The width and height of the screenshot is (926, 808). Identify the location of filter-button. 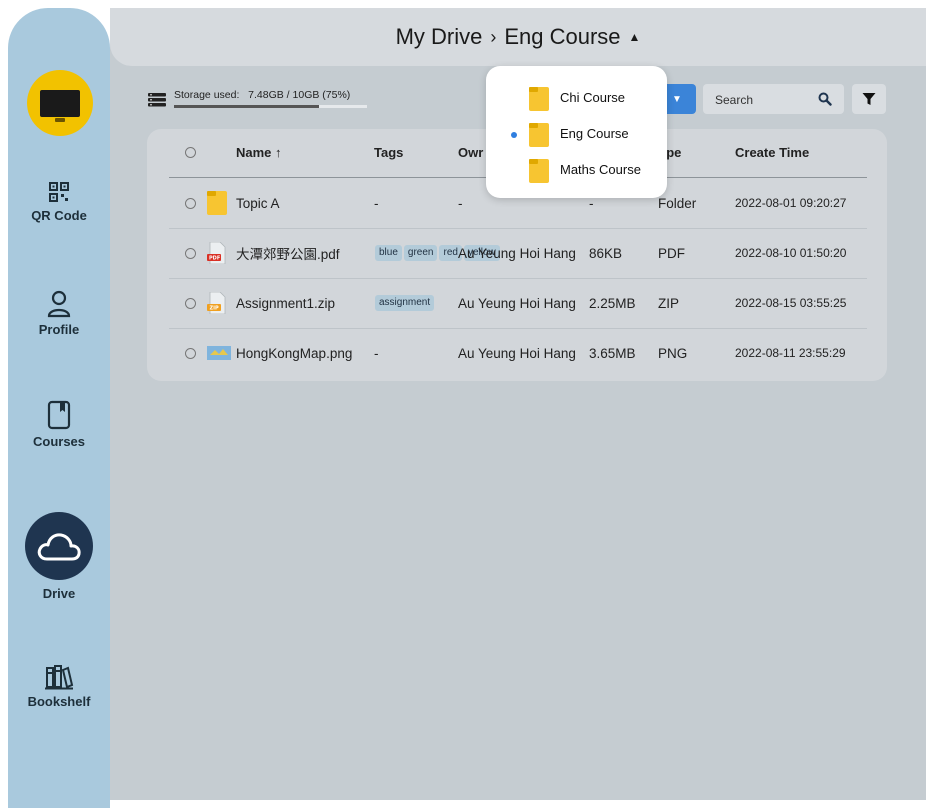
(869, 99).